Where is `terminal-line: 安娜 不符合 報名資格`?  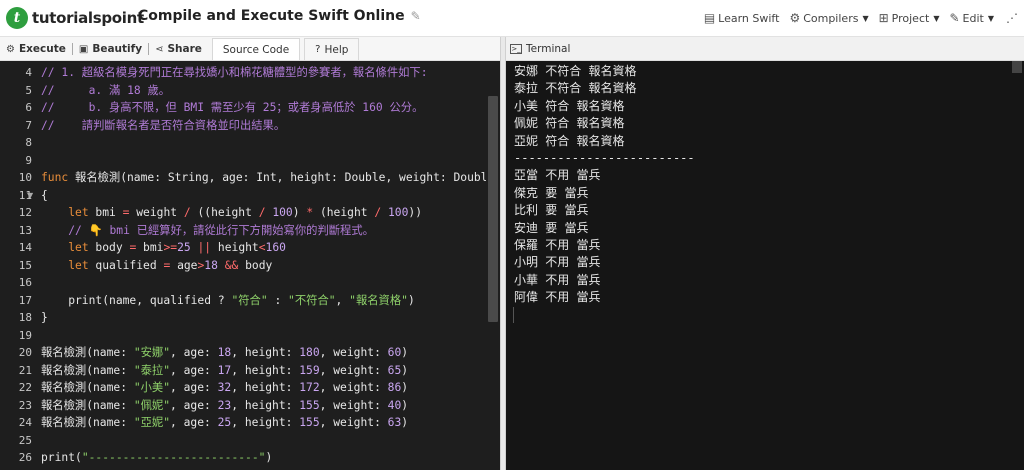 terminal-line: 安娜 不符合 報名資格 is located at coordinates (575, 71).